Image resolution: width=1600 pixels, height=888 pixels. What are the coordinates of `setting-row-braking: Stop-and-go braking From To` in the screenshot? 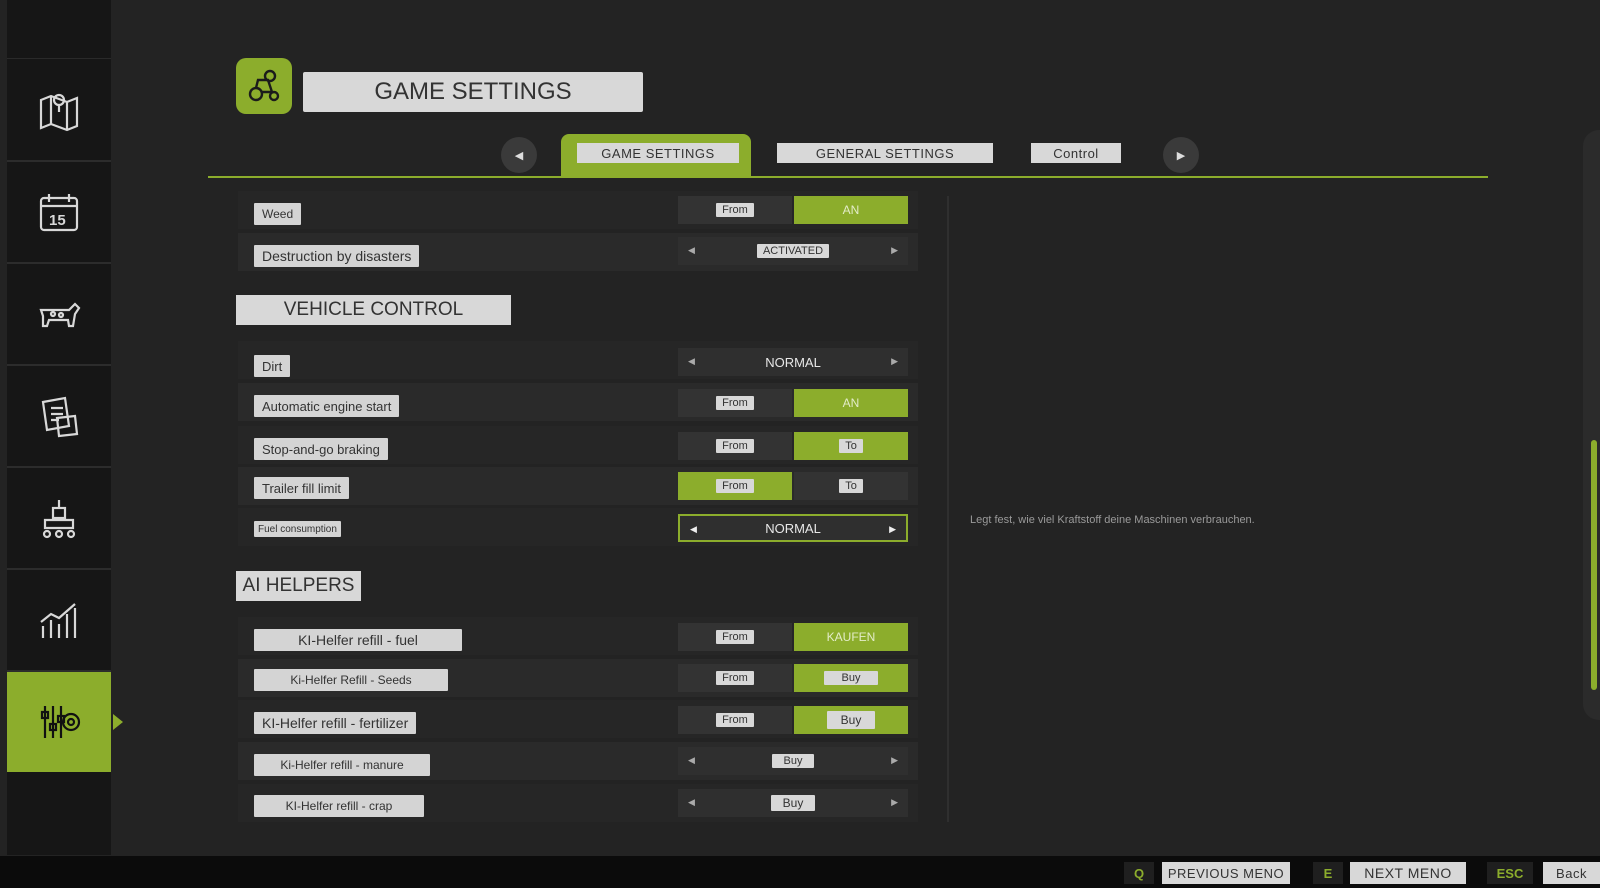 It's located at (578, 445).